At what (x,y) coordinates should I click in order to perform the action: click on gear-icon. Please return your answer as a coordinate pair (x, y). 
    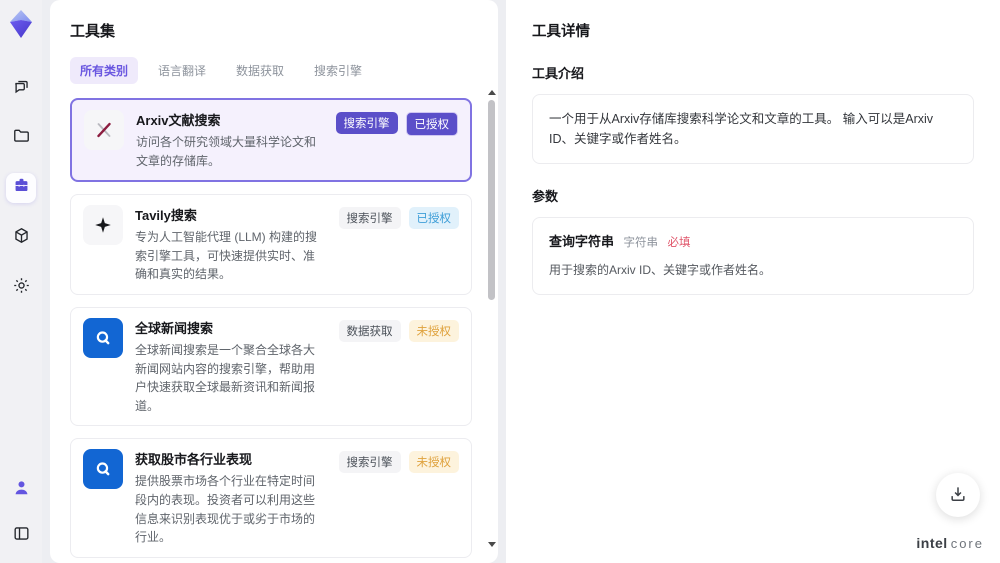
    Looking at the image, I should click on (21, 288).